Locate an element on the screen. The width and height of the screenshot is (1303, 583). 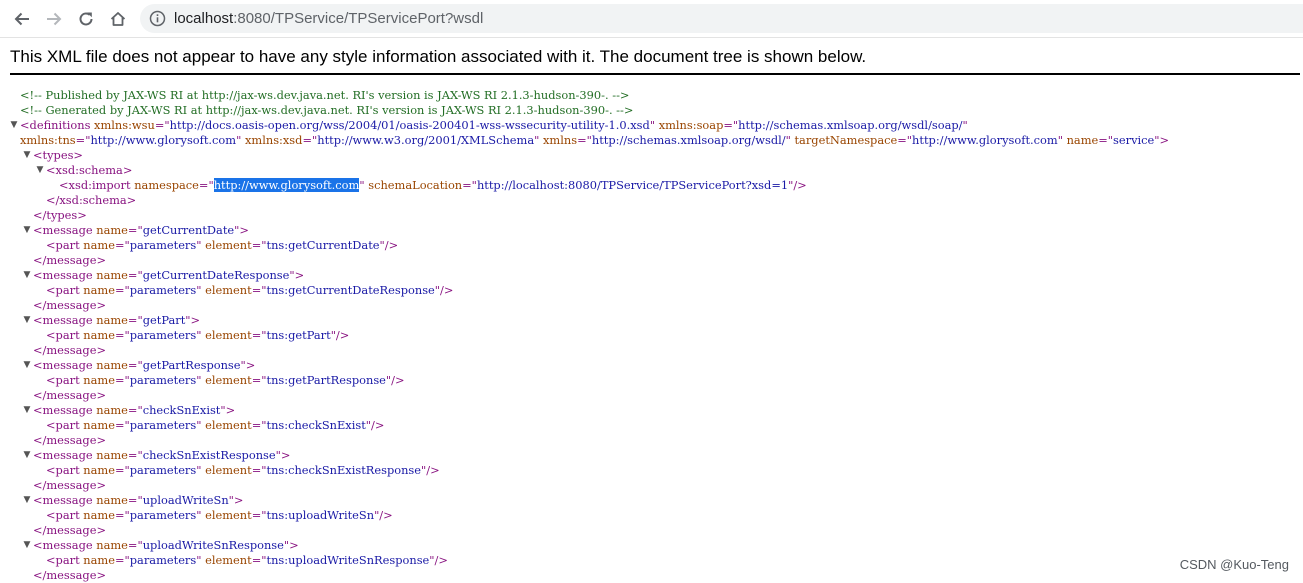
arrow-left-icon is located at coordinates (21, 19).